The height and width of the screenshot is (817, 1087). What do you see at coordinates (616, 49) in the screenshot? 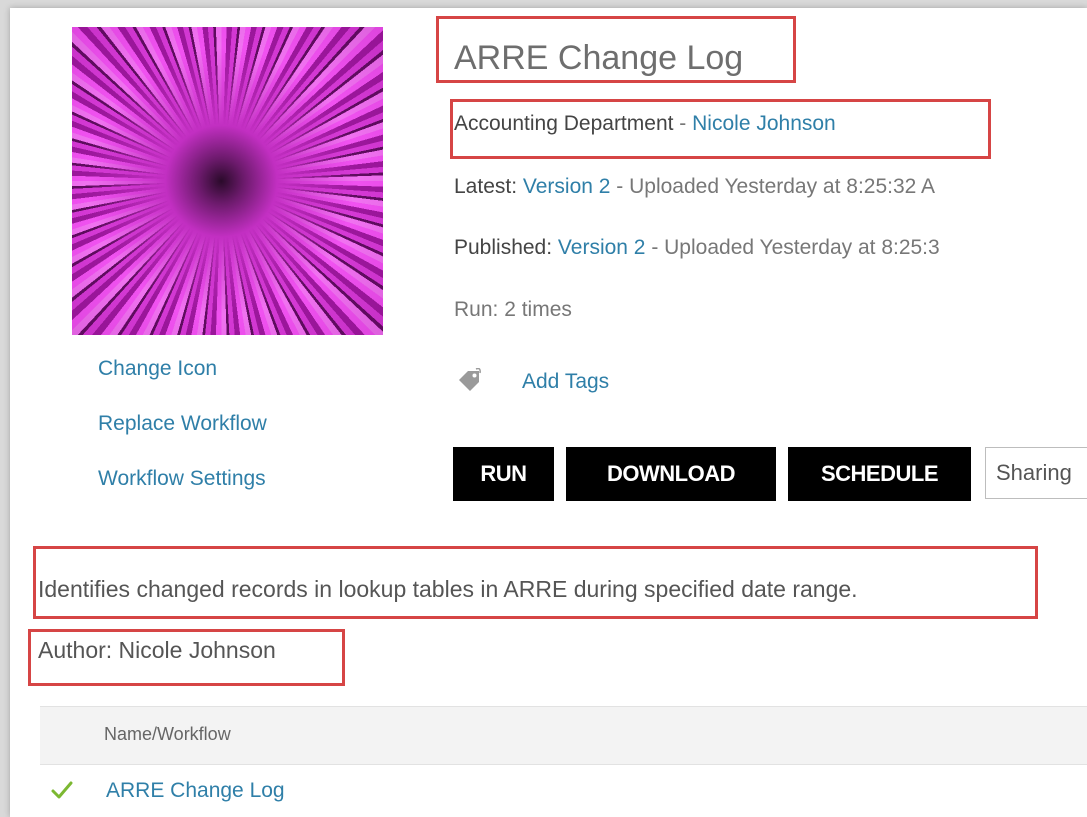
I see `highlight-box-title` at bounding box center [616, 49].